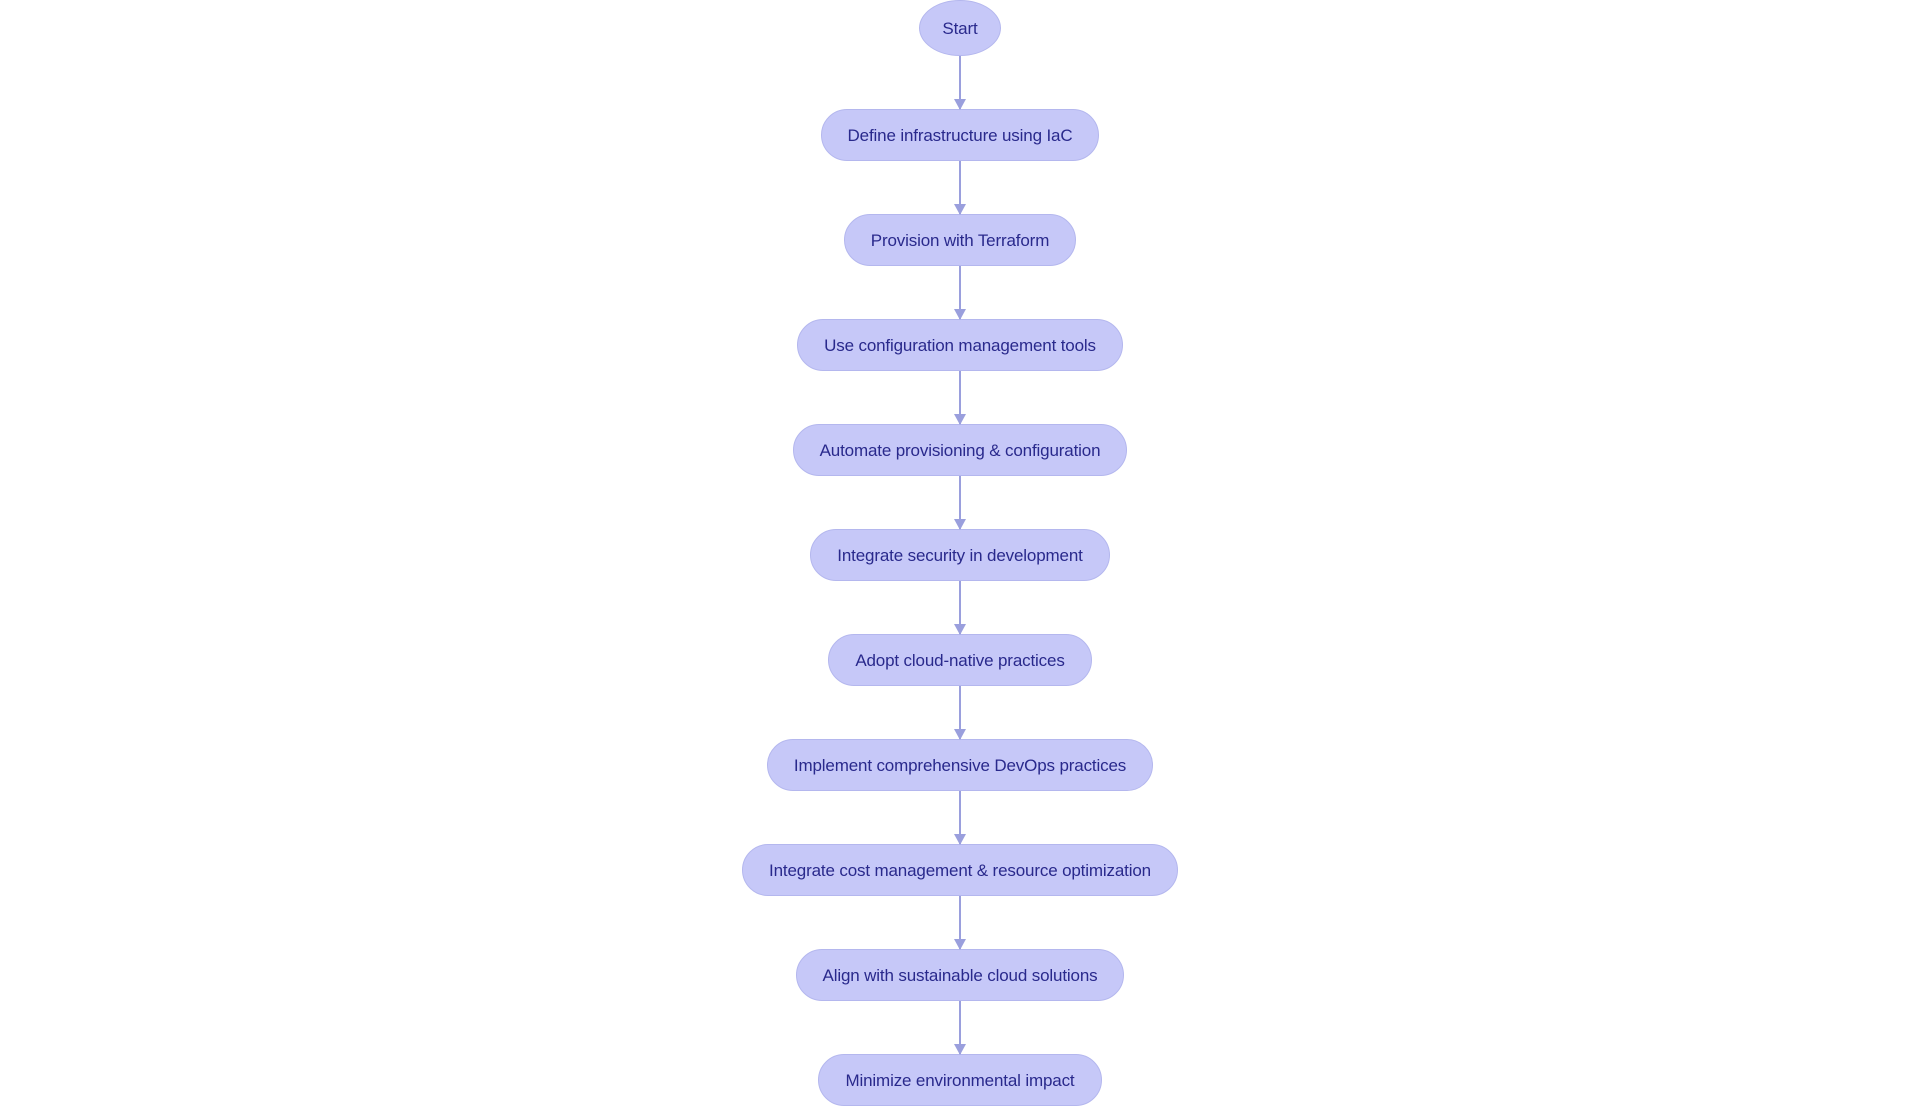  I want to click on flow-node-label: Provision with Terraform, so click(960, 240).